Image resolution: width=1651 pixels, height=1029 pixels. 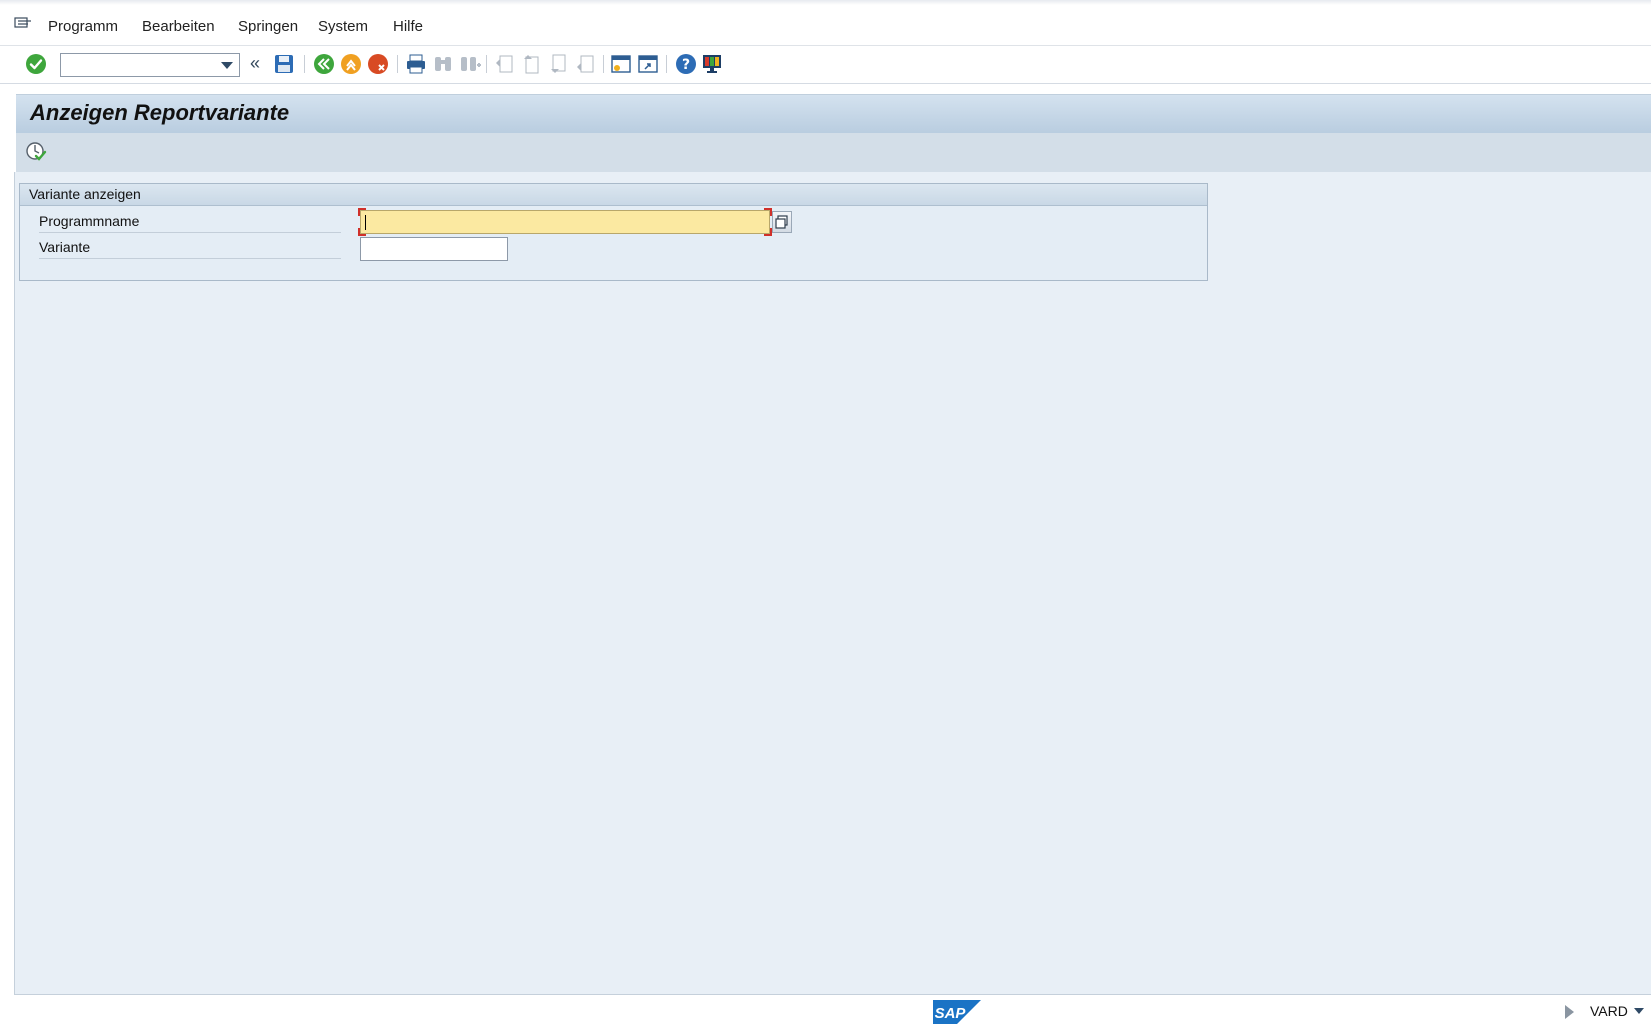 What do you see at coordinates (712, 64) in the screenshot?
I see `customize-layout-icon` at bounding box center [712, 64].